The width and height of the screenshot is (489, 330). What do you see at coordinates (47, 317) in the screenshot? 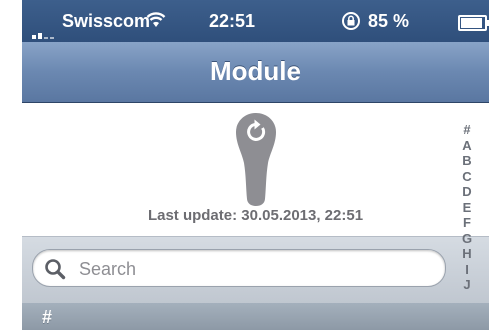
I see `section-header-label: #` at bounding box center [47, 317].